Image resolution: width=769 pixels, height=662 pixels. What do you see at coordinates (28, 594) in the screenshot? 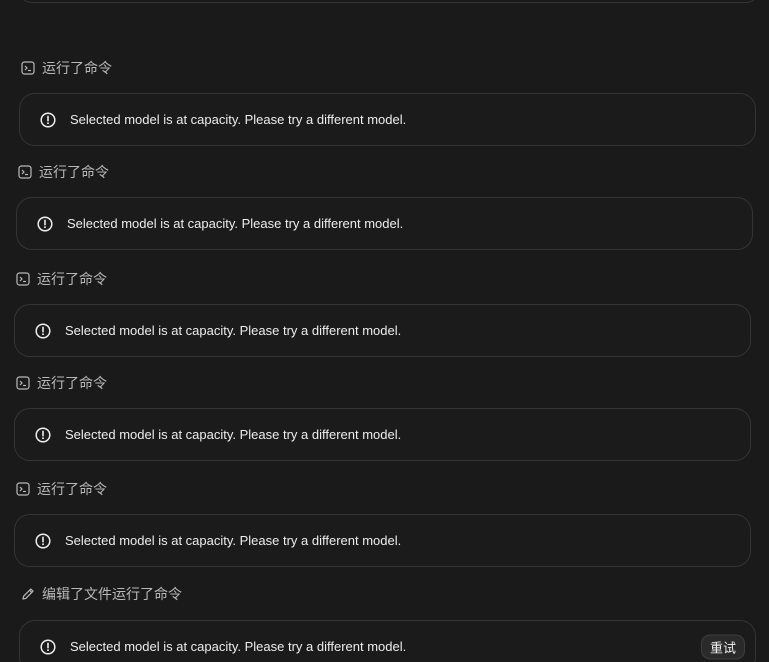
I see `pencil-icon` at bounding box center [28, 594].